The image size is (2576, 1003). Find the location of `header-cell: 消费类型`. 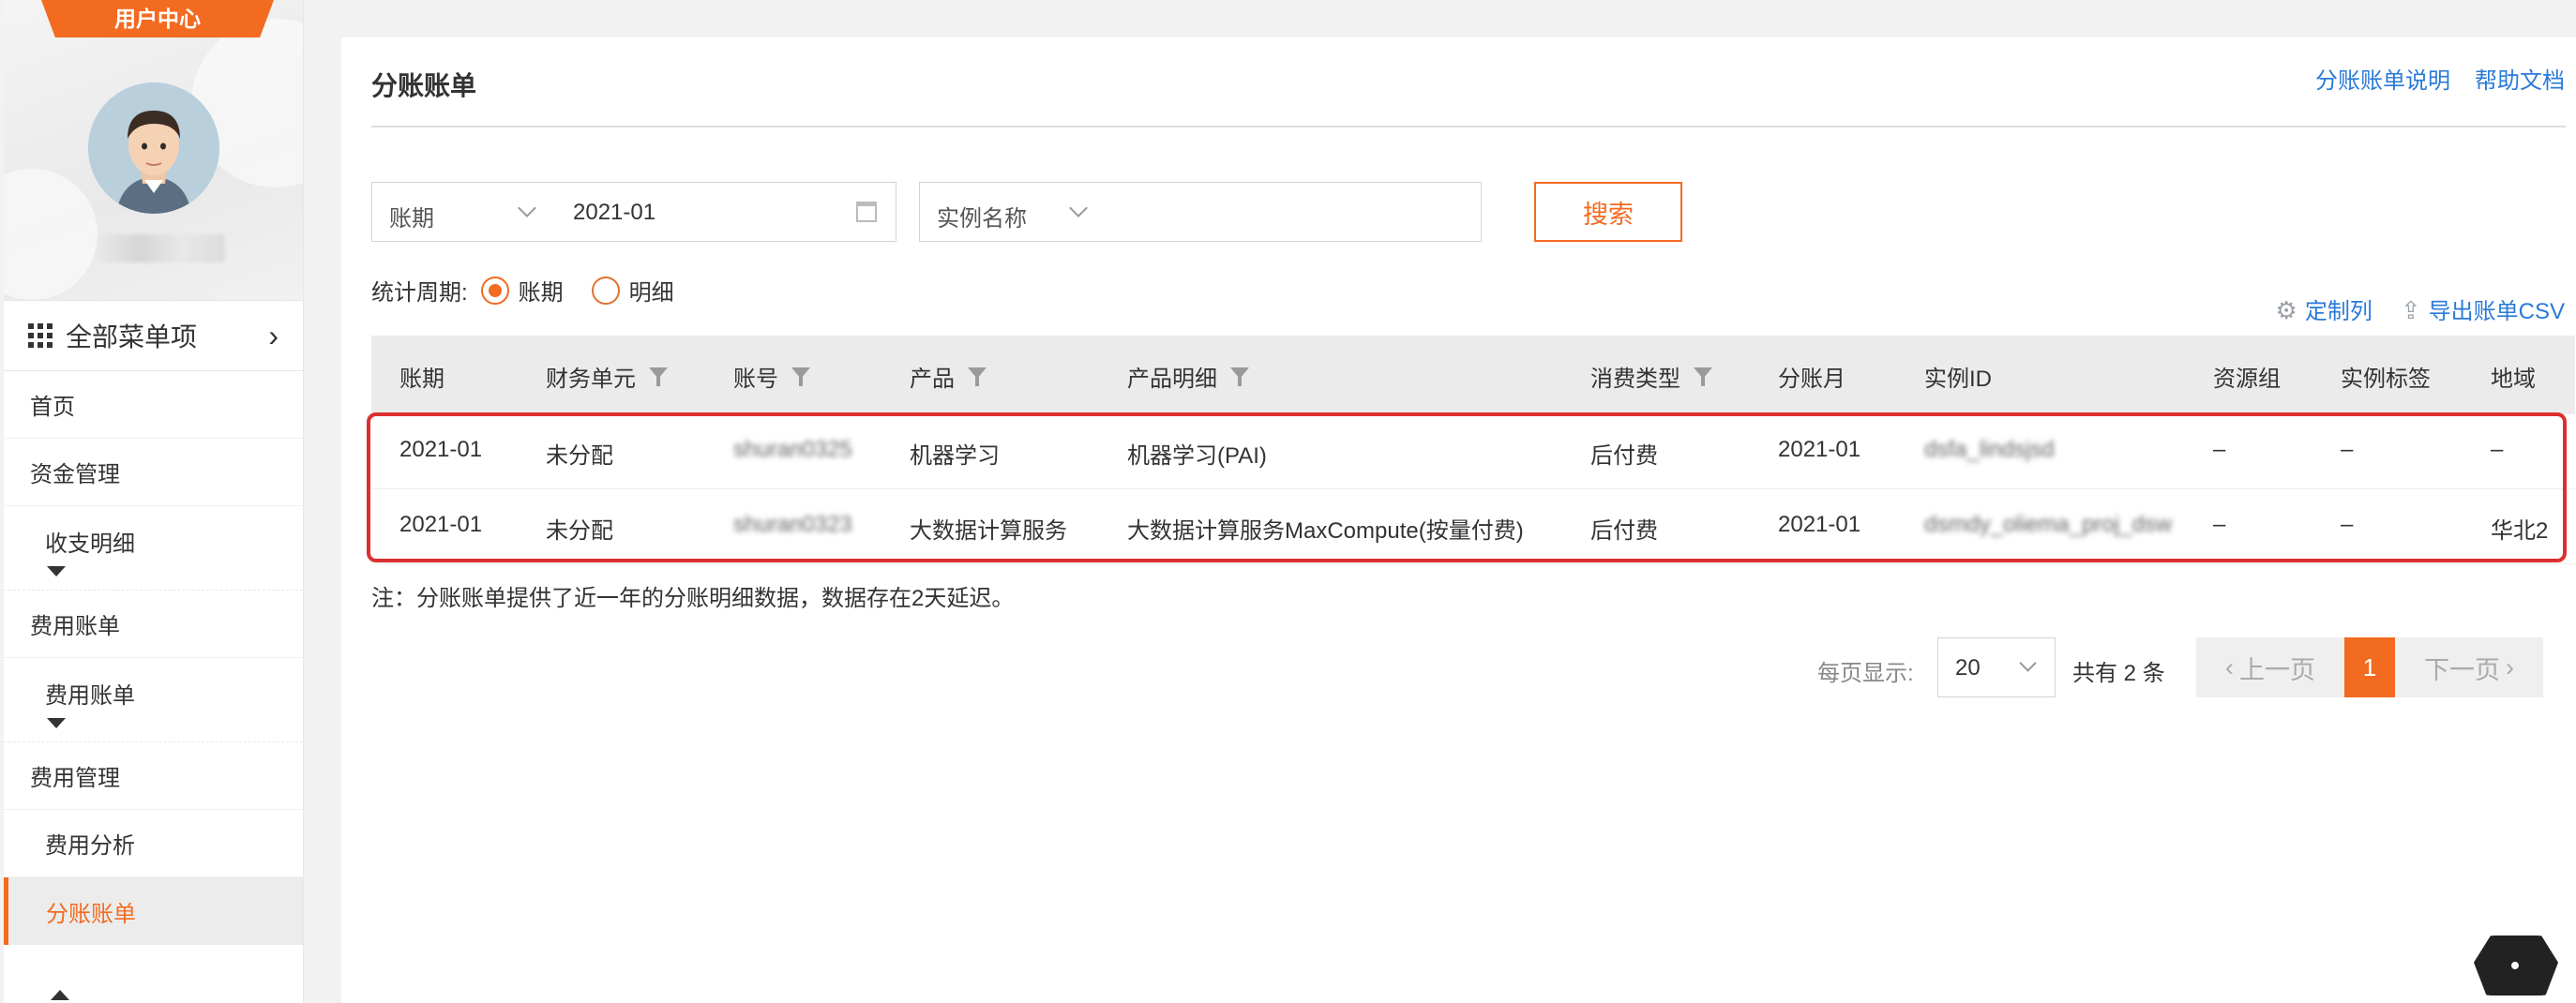

header-cell: 消费类型 is located at coordinates (1651, 376).